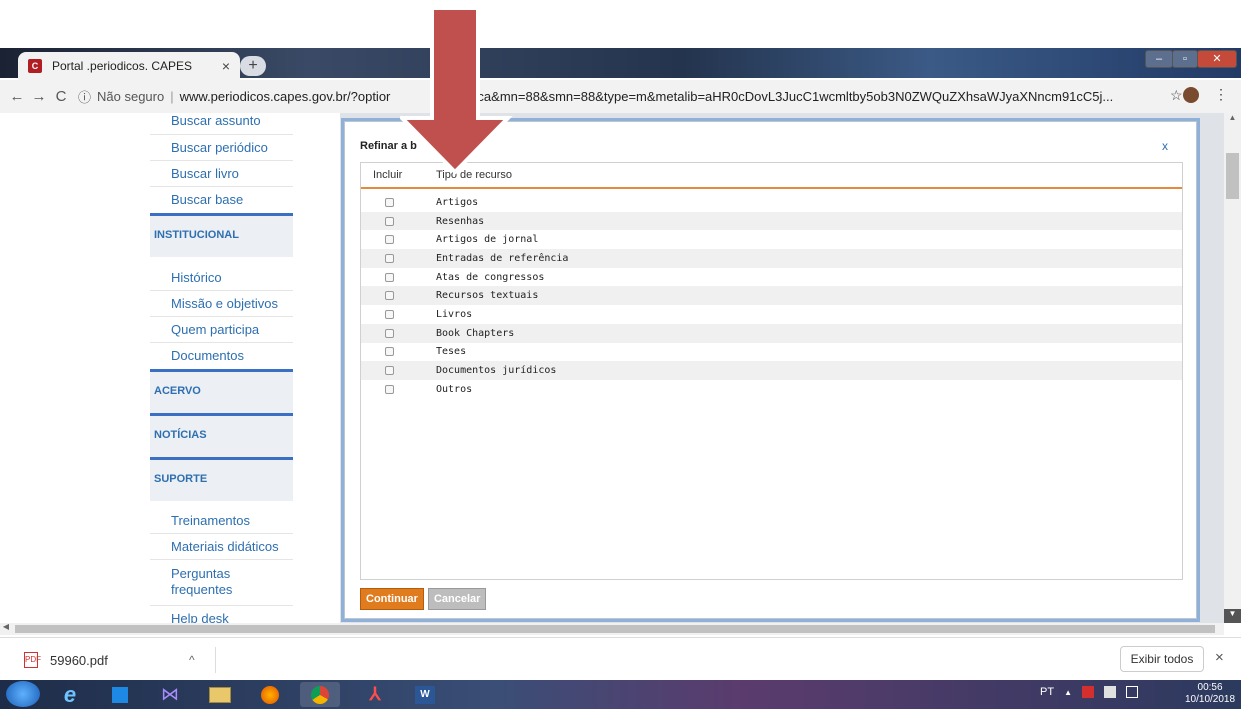 The height and width of the screenshot is (709, 1241). I want to click on sidebar-item-documentos: Documentos, so click(221, 356).